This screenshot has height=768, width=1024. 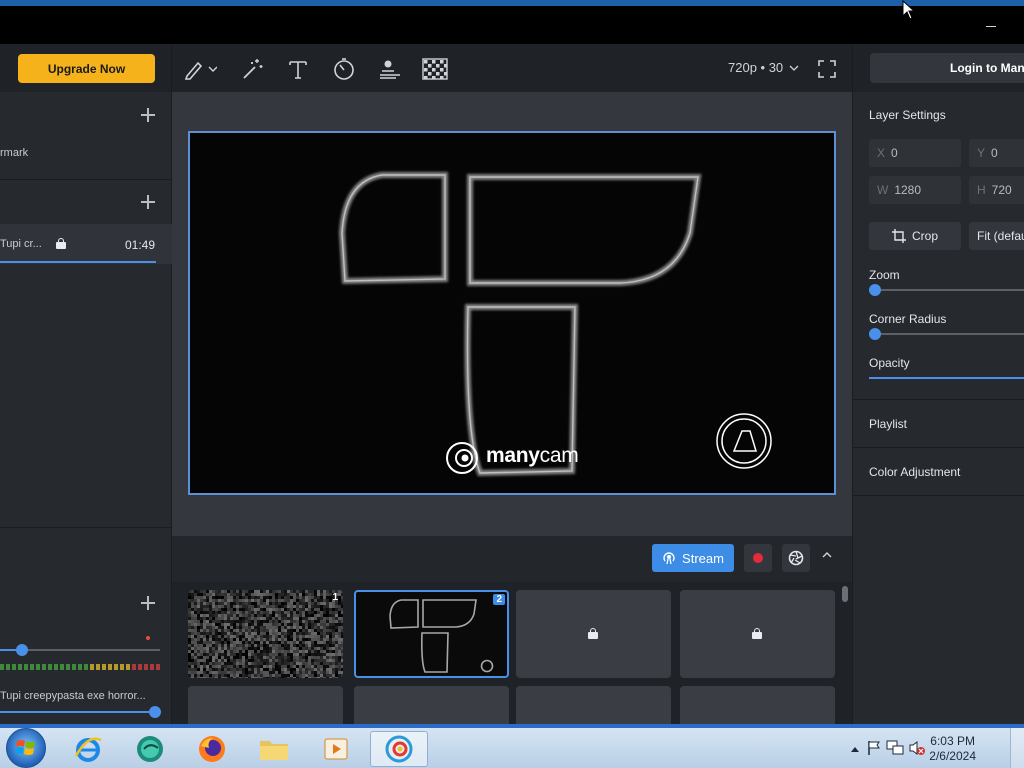 I want to click on system-clock: 6:03 PM 2/6/2024, so click(x=952, y=749).